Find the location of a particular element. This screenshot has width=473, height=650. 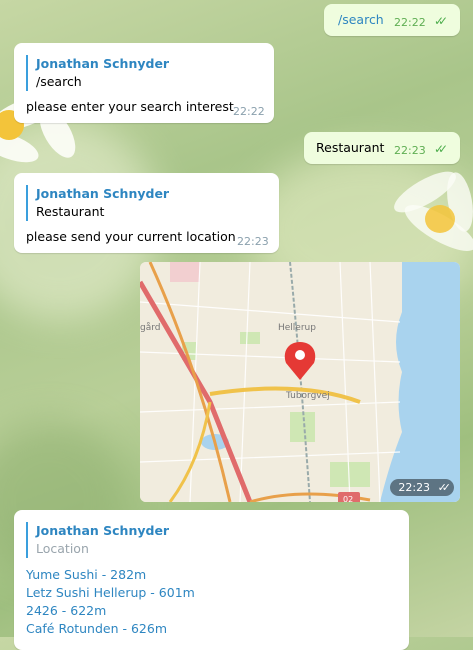

message-text: please send your current location is located at coordinates (131, 236).